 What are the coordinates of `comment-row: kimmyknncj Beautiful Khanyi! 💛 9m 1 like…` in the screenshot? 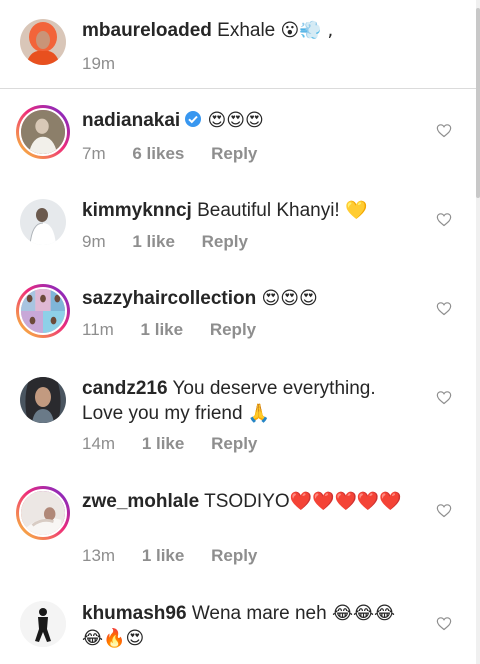 It's located at (238, 226).